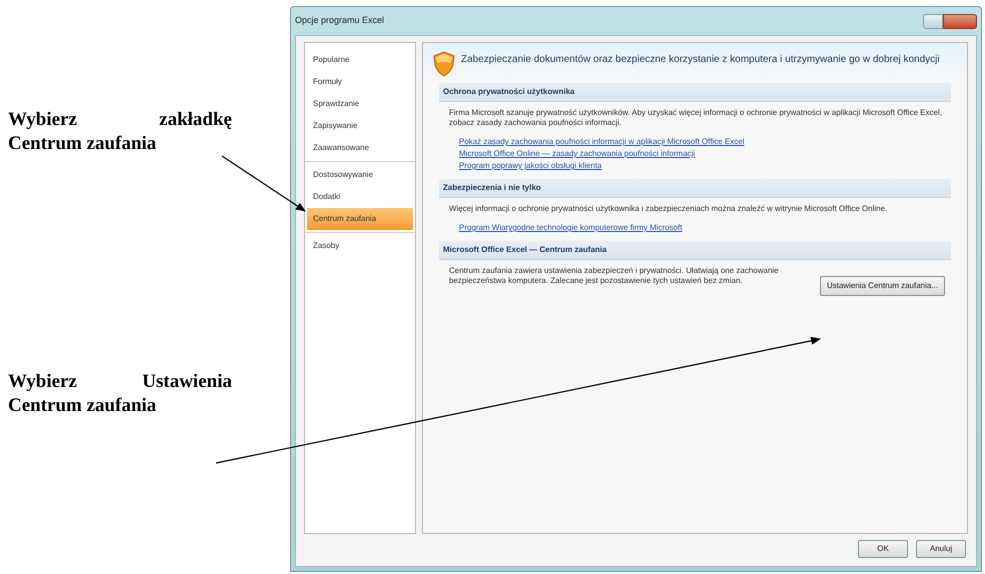 The image size is (985, 574). Describe the element at coordinates (577, 153) in the screenshot. I see `link: Microsoft Office Online — zasady zachowania poufności informacji` at that location.